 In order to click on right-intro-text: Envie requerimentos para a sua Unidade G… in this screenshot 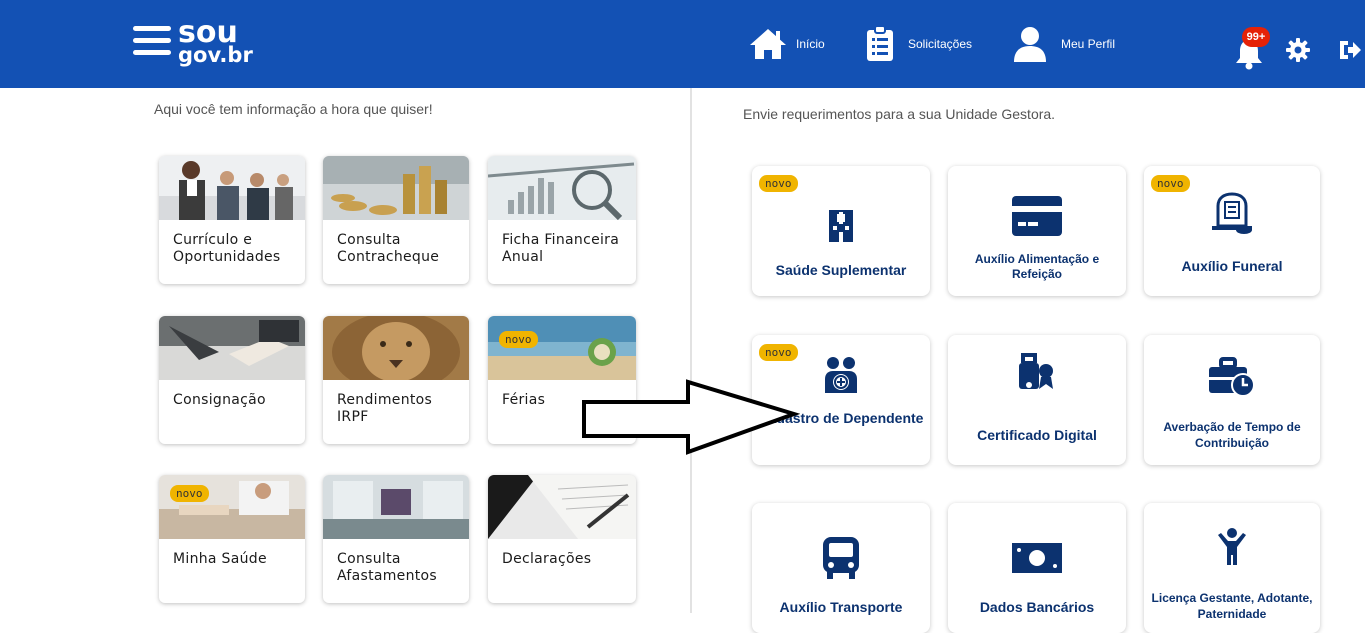, I will do `click(899, 114)`.